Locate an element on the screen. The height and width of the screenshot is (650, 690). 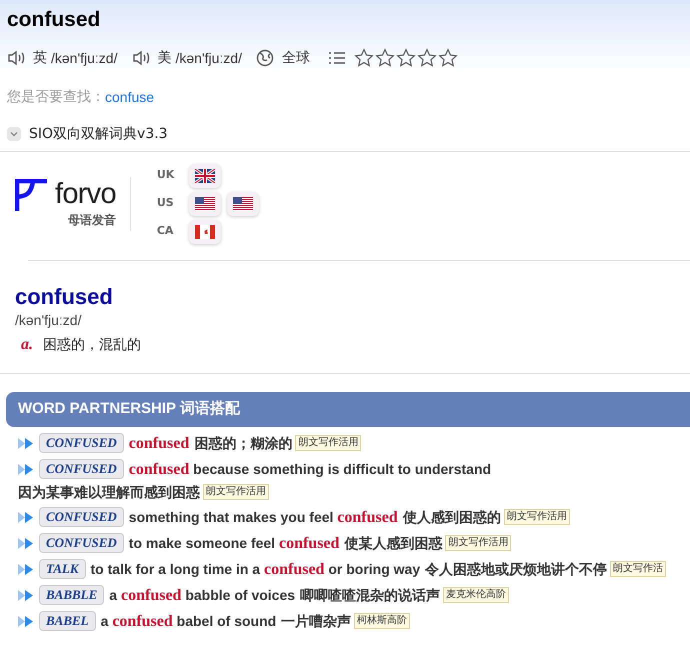
collapse-toggle is located at coordinates (14, 134).